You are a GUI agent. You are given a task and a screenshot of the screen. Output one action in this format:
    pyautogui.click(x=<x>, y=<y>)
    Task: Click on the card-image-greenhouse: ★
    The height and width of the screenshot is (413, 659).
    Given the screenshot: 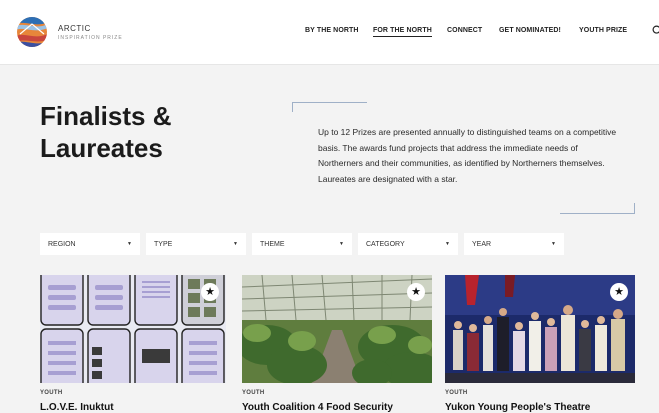 What is the action you would take?
    pyautogui.click(x=337, y=329)
    